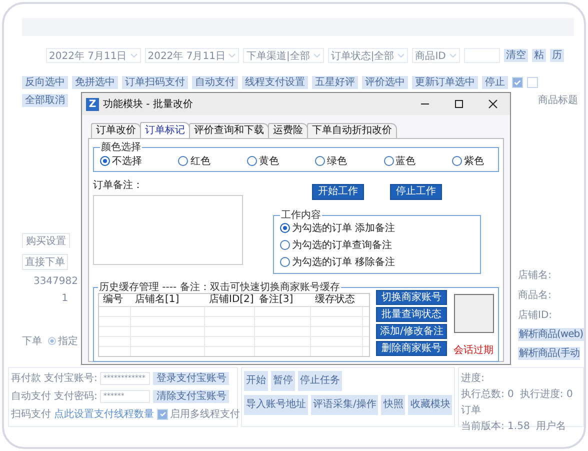  I want to click on action-button: 全部取消, so click(45, 100).